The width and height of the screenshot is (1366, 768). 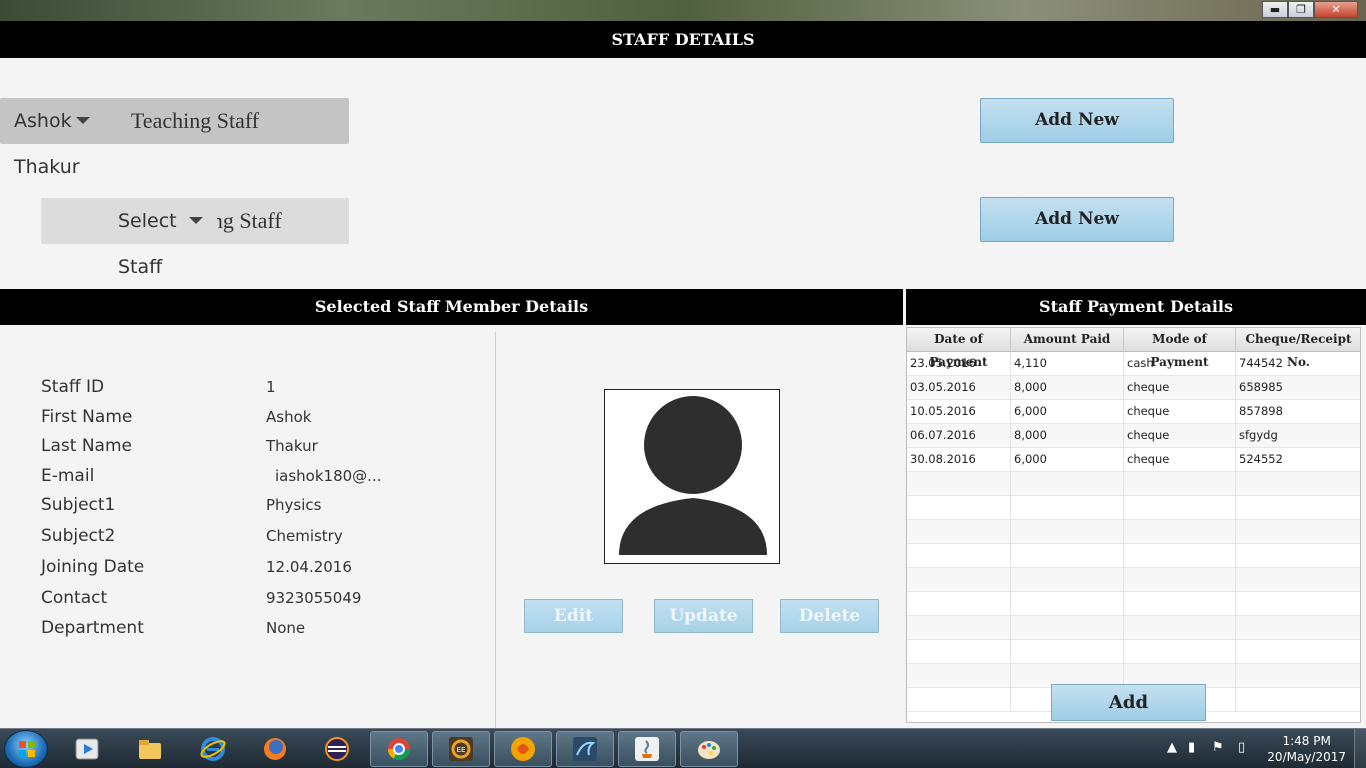 I want to click on table-cell: sfgydg, so click(x=1298, y=436).